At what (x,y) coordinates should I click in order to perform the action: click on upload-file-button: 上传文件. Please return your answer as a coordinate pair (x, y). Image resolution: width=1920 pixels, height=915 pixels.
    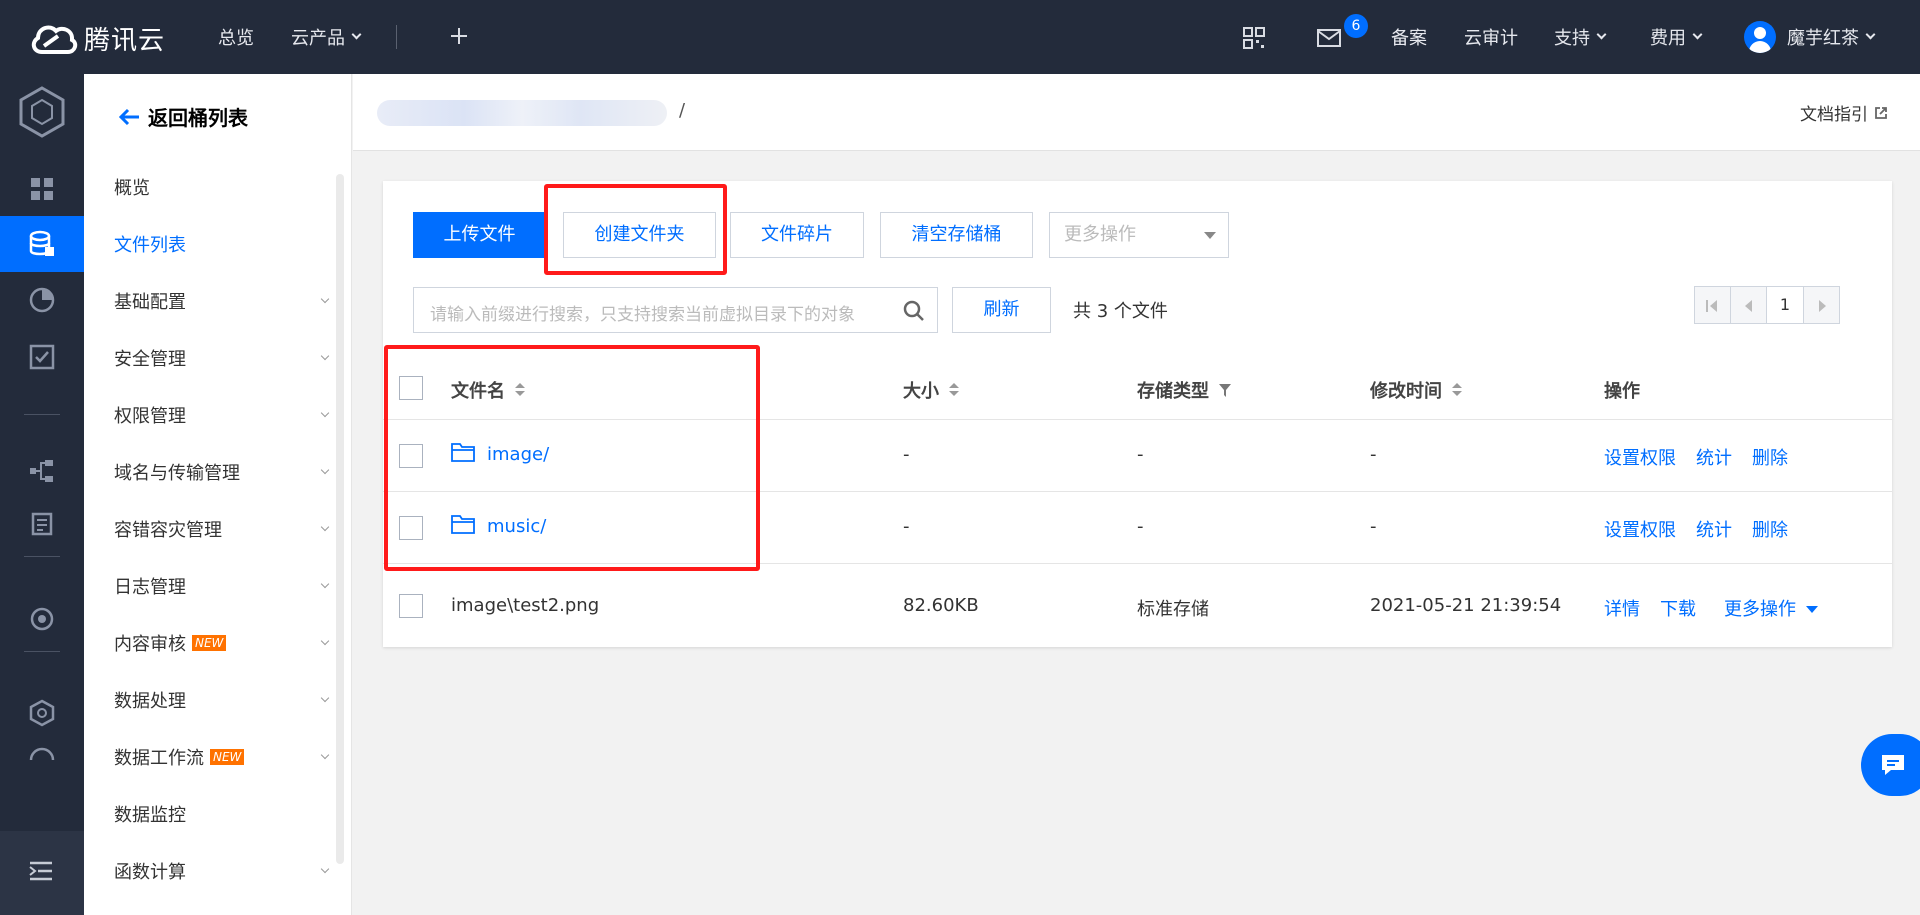
    Looking at the image, I should click on (479, 235).